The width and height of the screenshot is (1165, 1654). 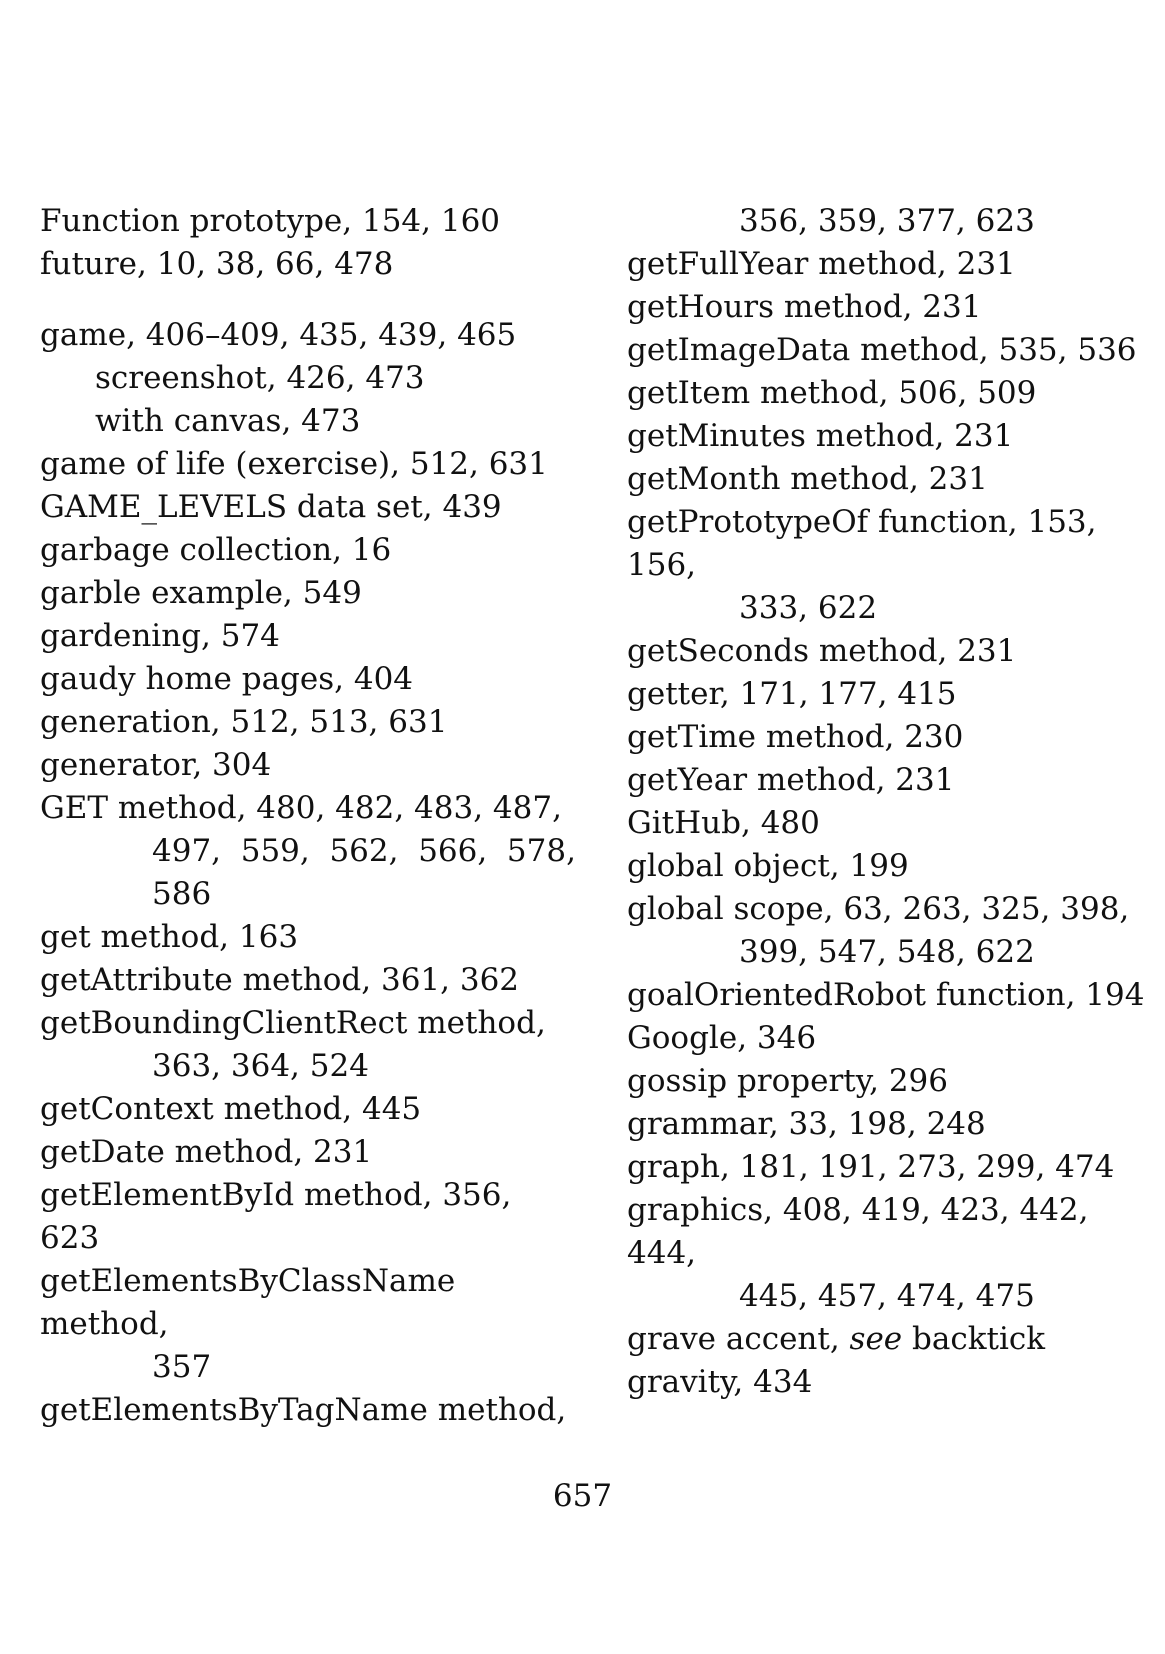 What do you see at coordinates (301, 808) in the screenshot?
I see `index-entry: GET method, 480, 482, 483, 487,` at bounding box center [301, 808].